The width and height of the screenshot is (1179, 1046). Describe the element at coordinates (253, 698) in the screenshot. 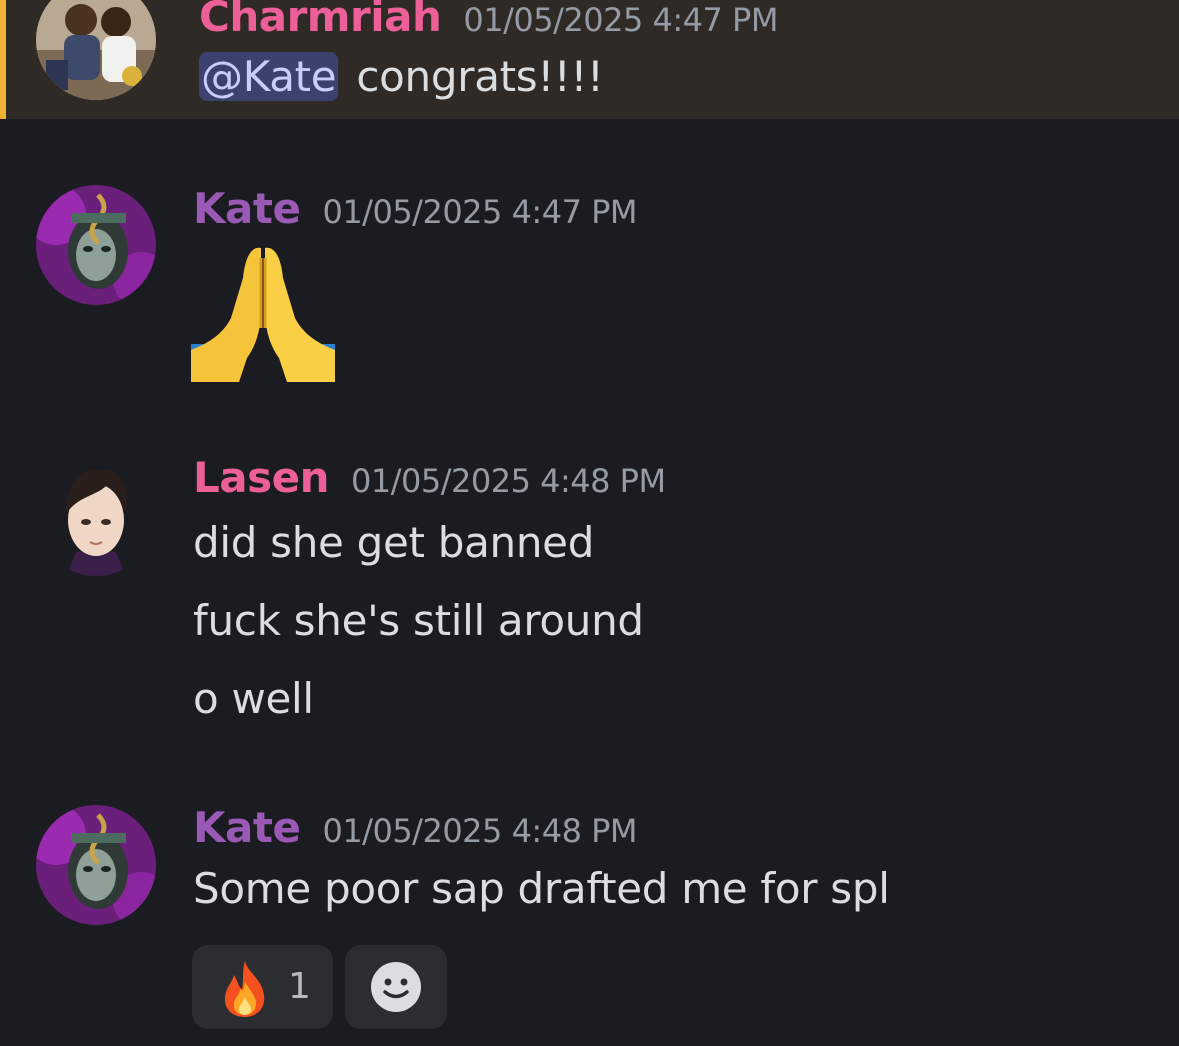

I see `message-line: o well` at that location.